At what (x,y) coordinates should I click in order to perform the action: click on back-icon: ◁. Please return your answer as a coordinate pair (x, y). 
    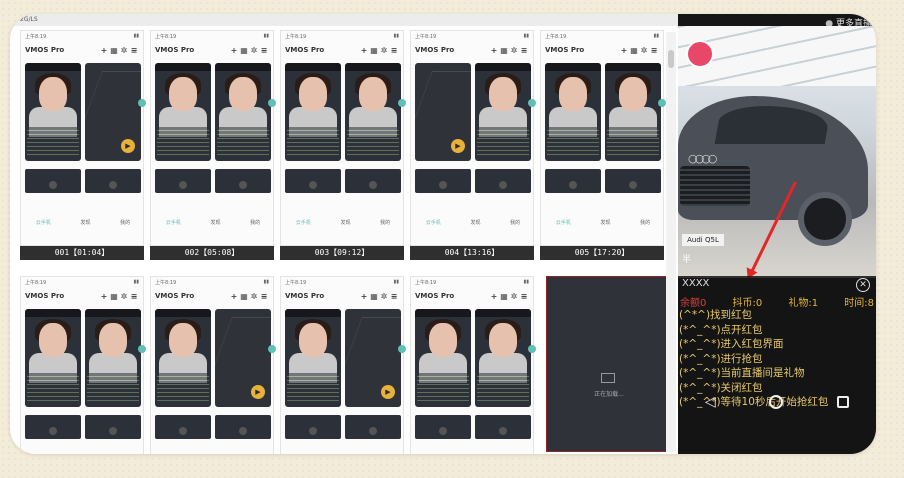
    Looking at the image, I should click on (710, 402).